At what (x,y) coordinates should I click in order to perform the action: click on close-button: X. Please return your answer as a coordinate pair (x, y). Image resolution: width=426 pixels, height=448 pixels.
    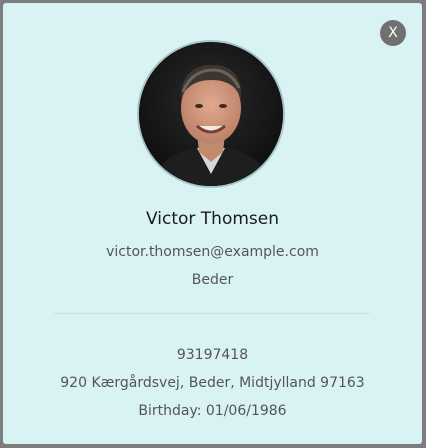
    Looking at the image, I should click on (393, 33).